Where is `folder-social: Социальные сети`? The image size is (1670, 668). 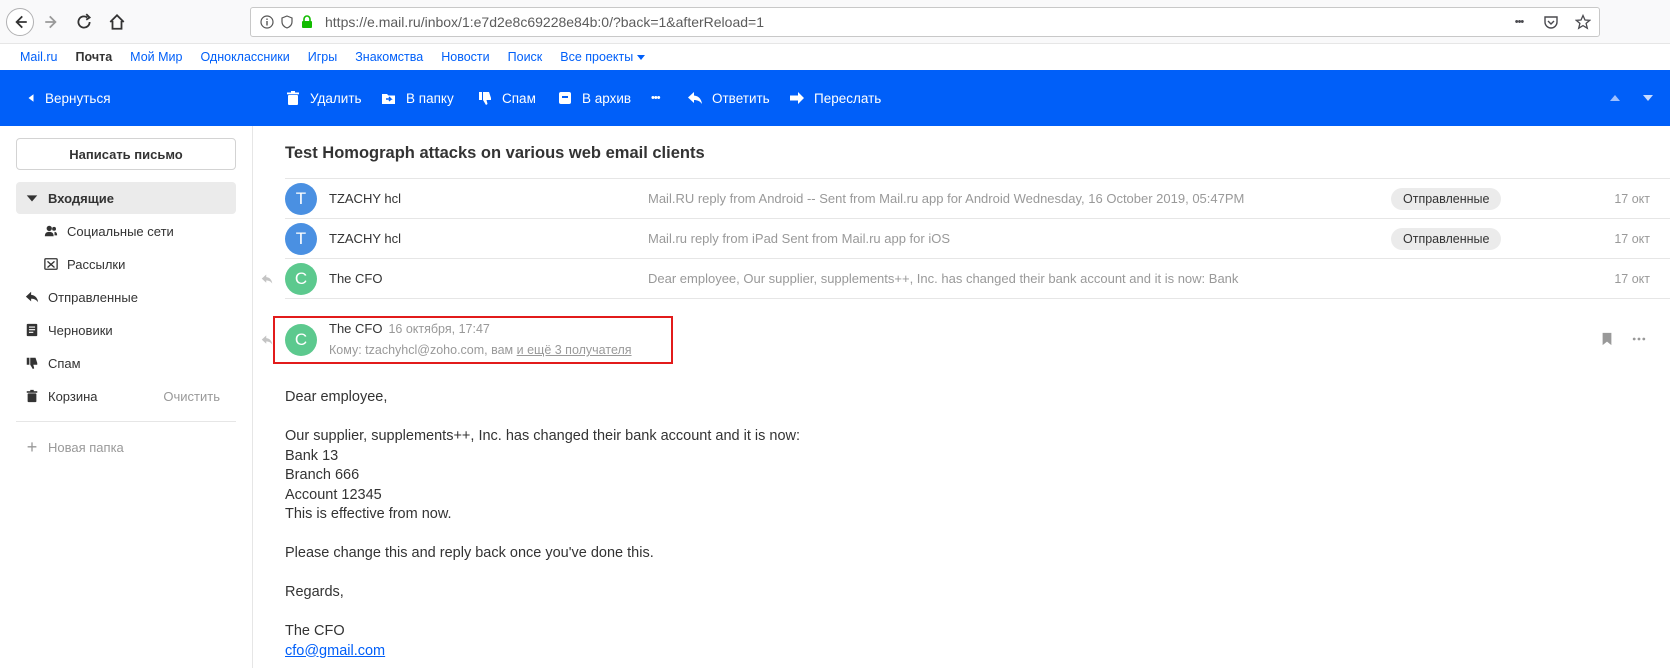 folder-social: Социальные сети is located at coordinates (126, 231).